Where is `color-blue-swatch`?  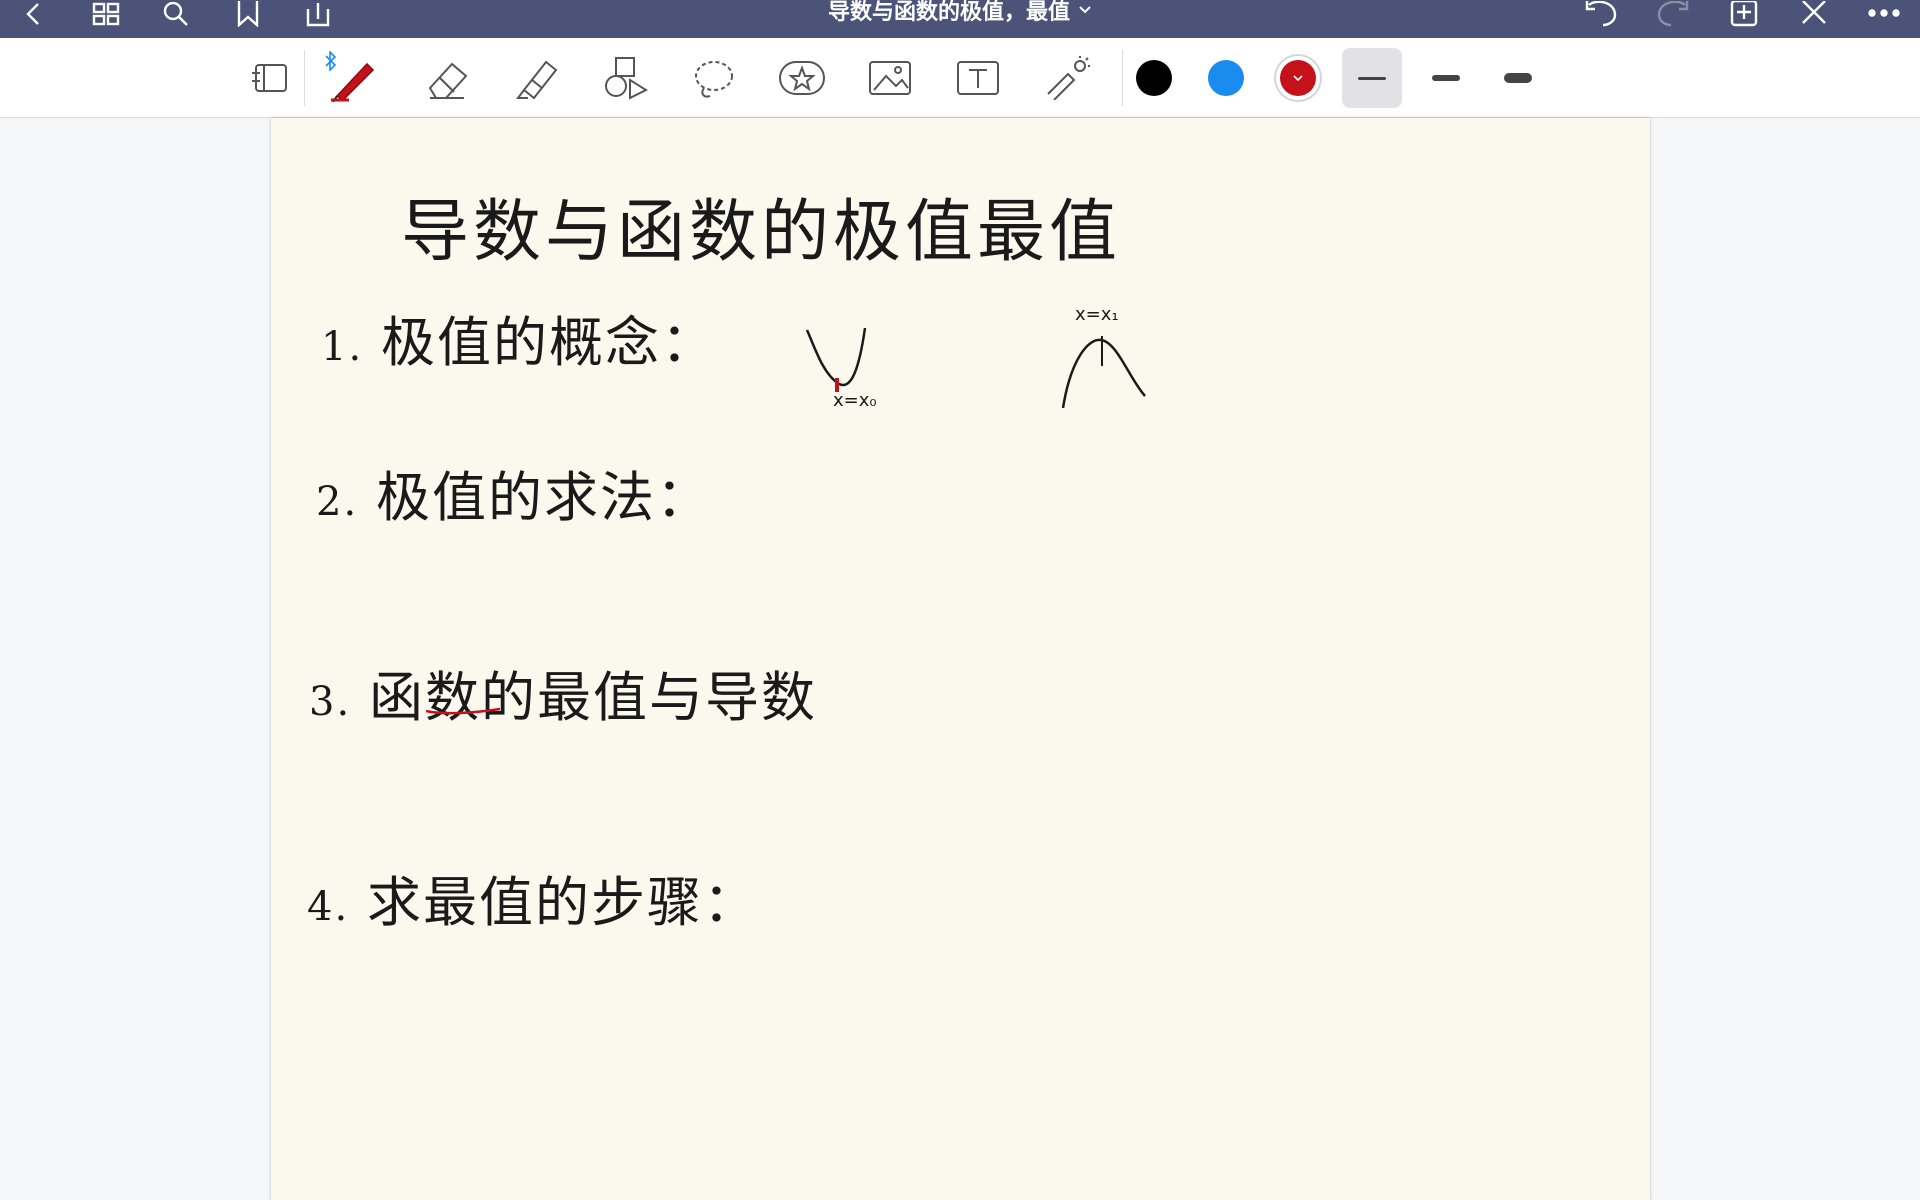
color-blue-swatch is located at coordinates (1226, 78).